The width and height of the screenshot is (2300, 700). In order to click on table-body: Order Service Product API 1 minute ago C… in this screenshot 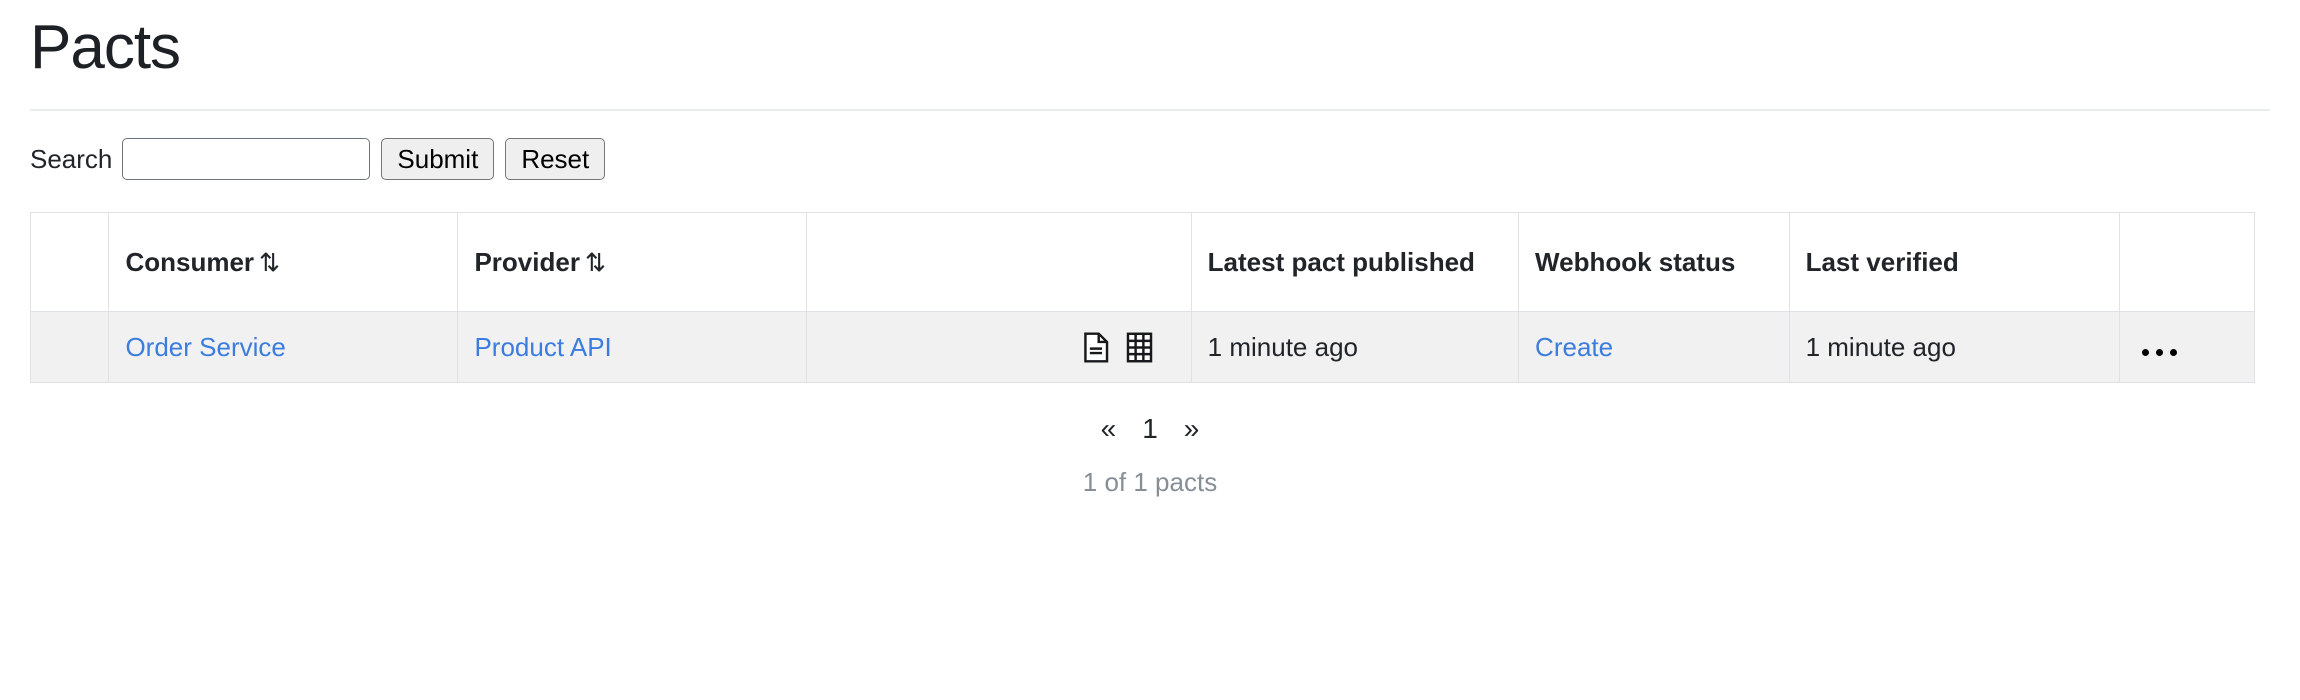, I will do `click(1142, 347)`.